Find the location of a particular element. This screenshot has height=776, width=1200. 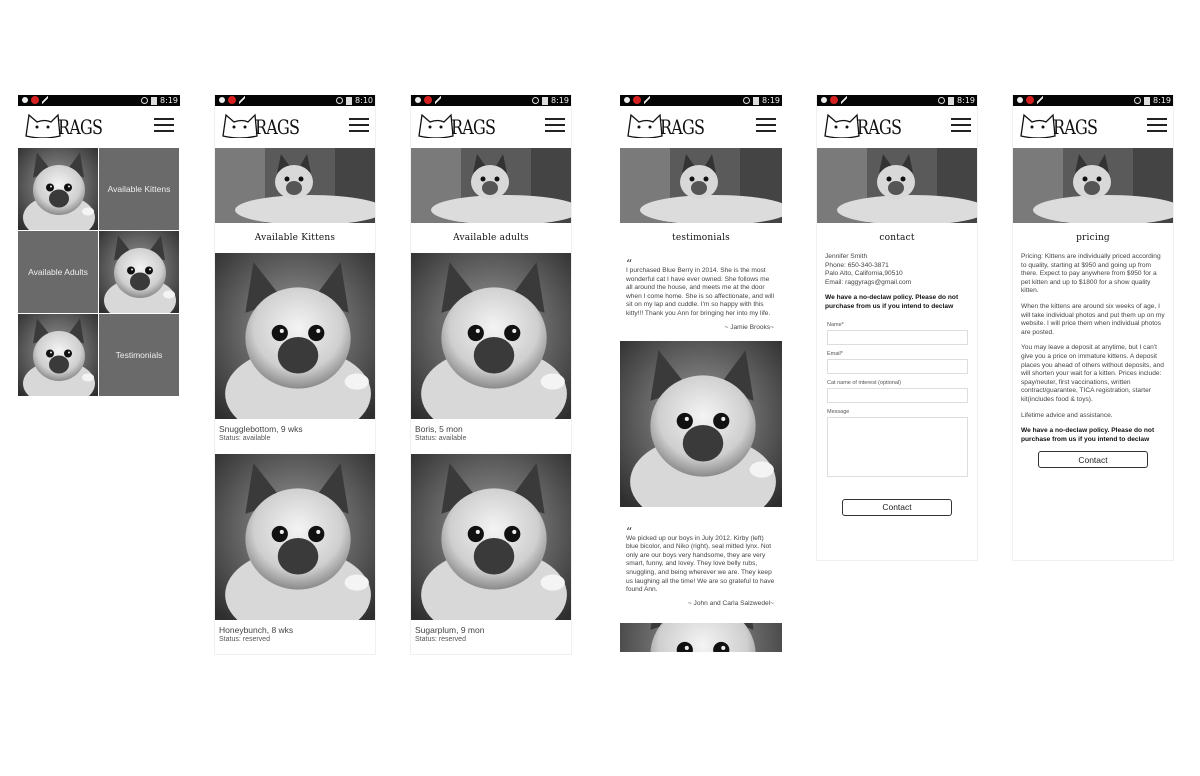

page-title: contact is located at coordinates (897, 238).